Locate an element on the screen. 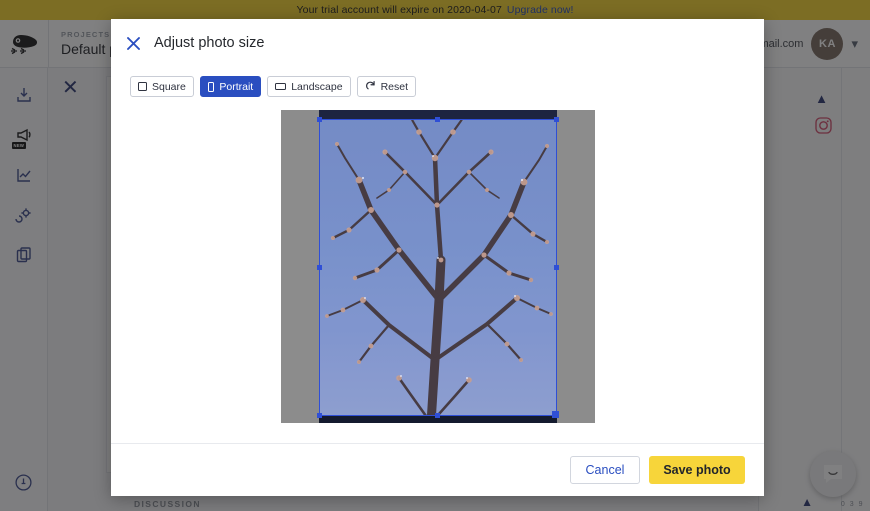  portrait-ratio-label: Portrait is located at coordinates (236, 86).